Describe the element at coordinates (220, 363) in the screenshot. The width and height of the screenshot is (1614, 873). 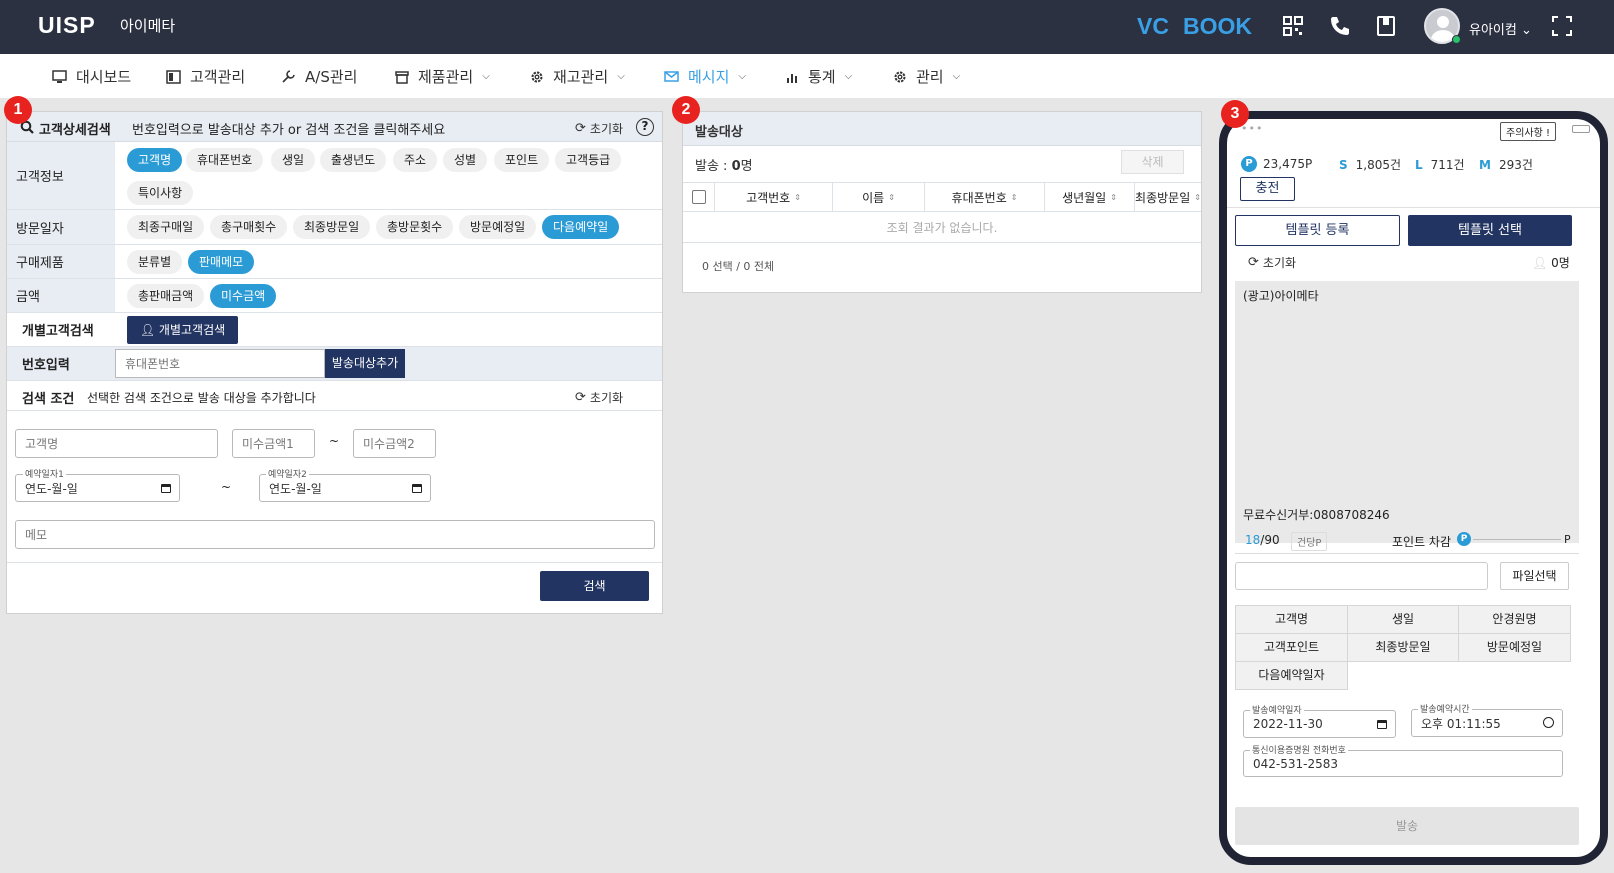
I see `phone-number-input` at that location.